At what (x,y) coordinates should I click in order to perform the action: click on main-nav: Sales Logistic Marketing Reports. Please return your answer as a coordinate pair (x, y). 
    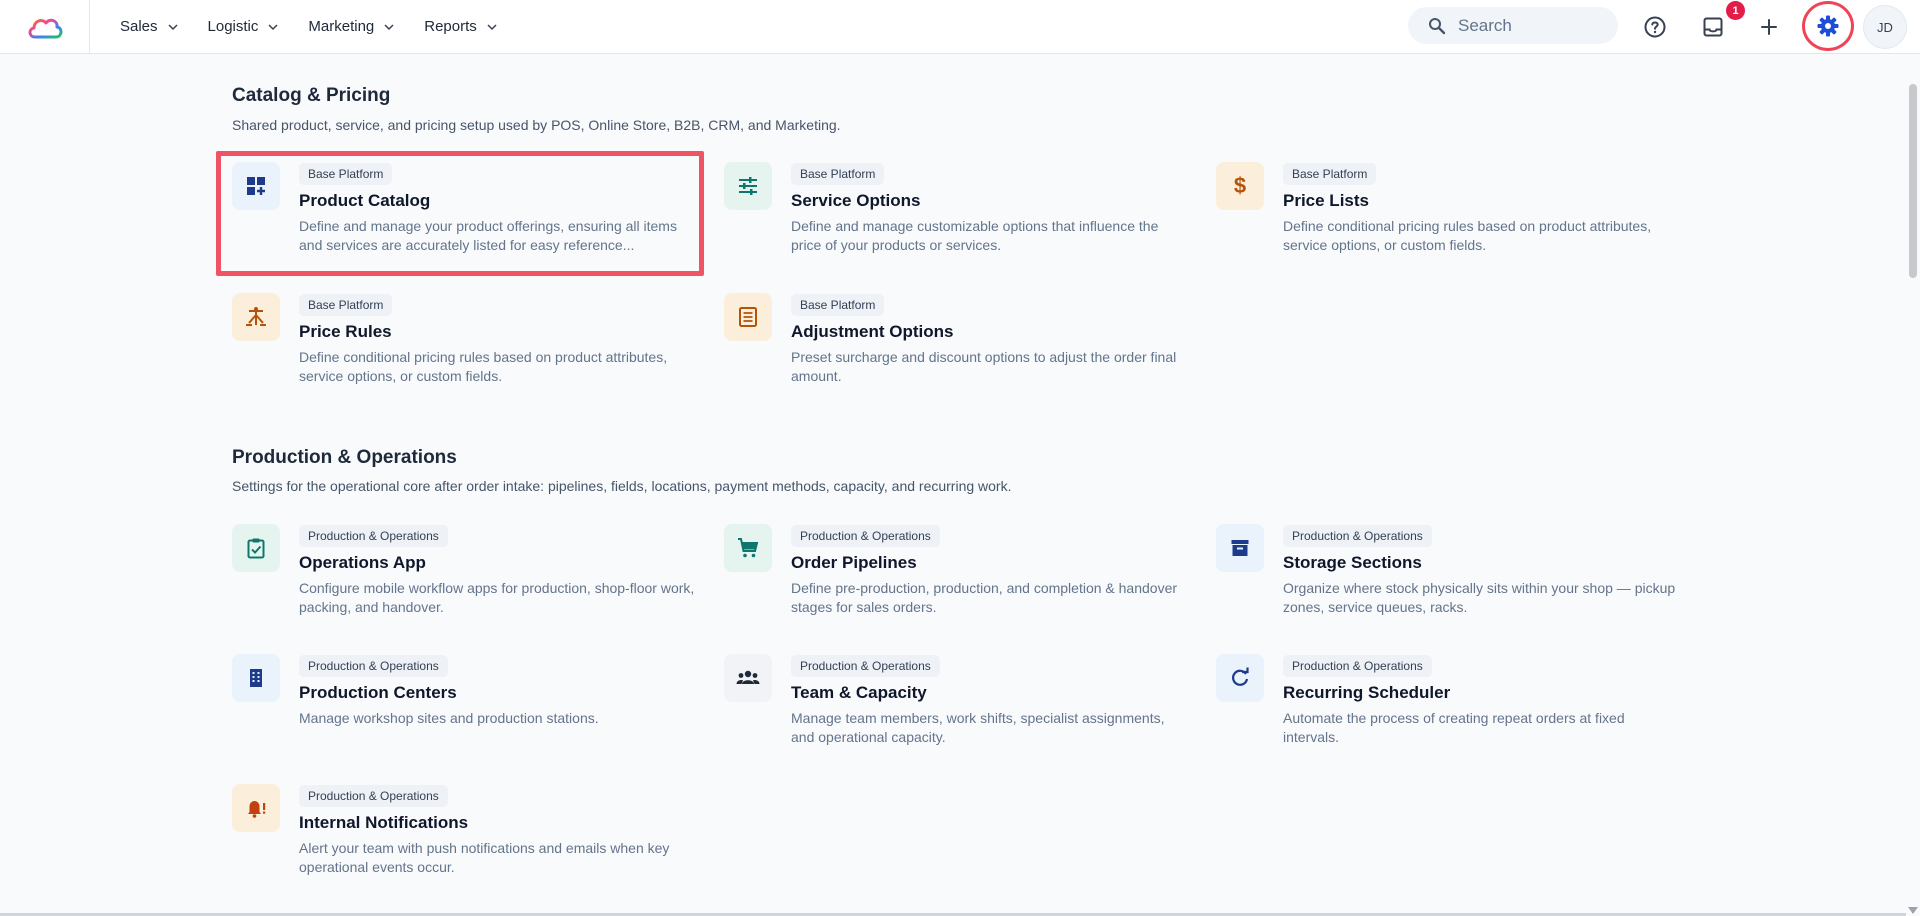
    Looking at the image, I should click on (323, 26).